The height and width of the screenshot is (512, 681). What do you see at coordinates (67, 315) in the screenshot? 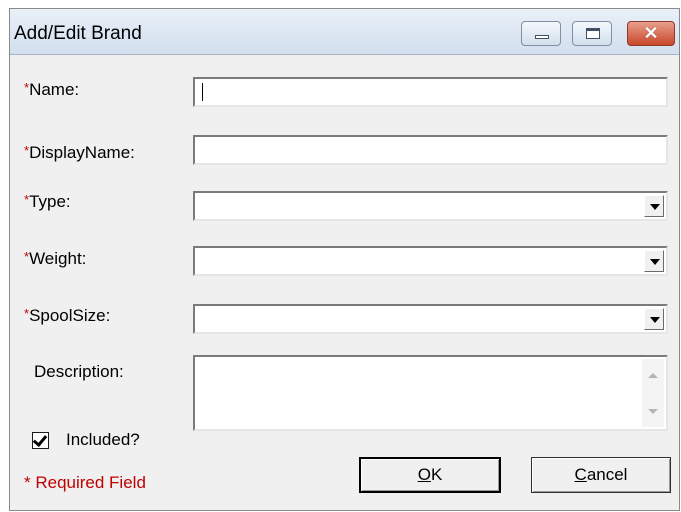
I see `spool-size-label: *SpoolSize:` at bounding box center [67, 315].